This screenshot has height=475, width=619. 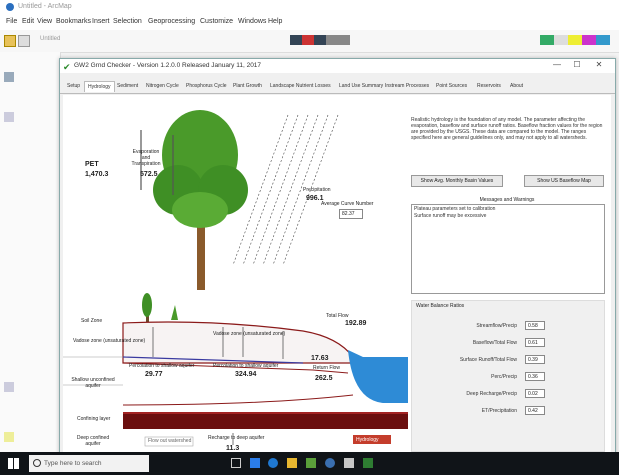 What do you see at coordinates (73, 463) in the screenshot?
I see `search-placeholder: Type here to search` at bounding box center [73, 463].